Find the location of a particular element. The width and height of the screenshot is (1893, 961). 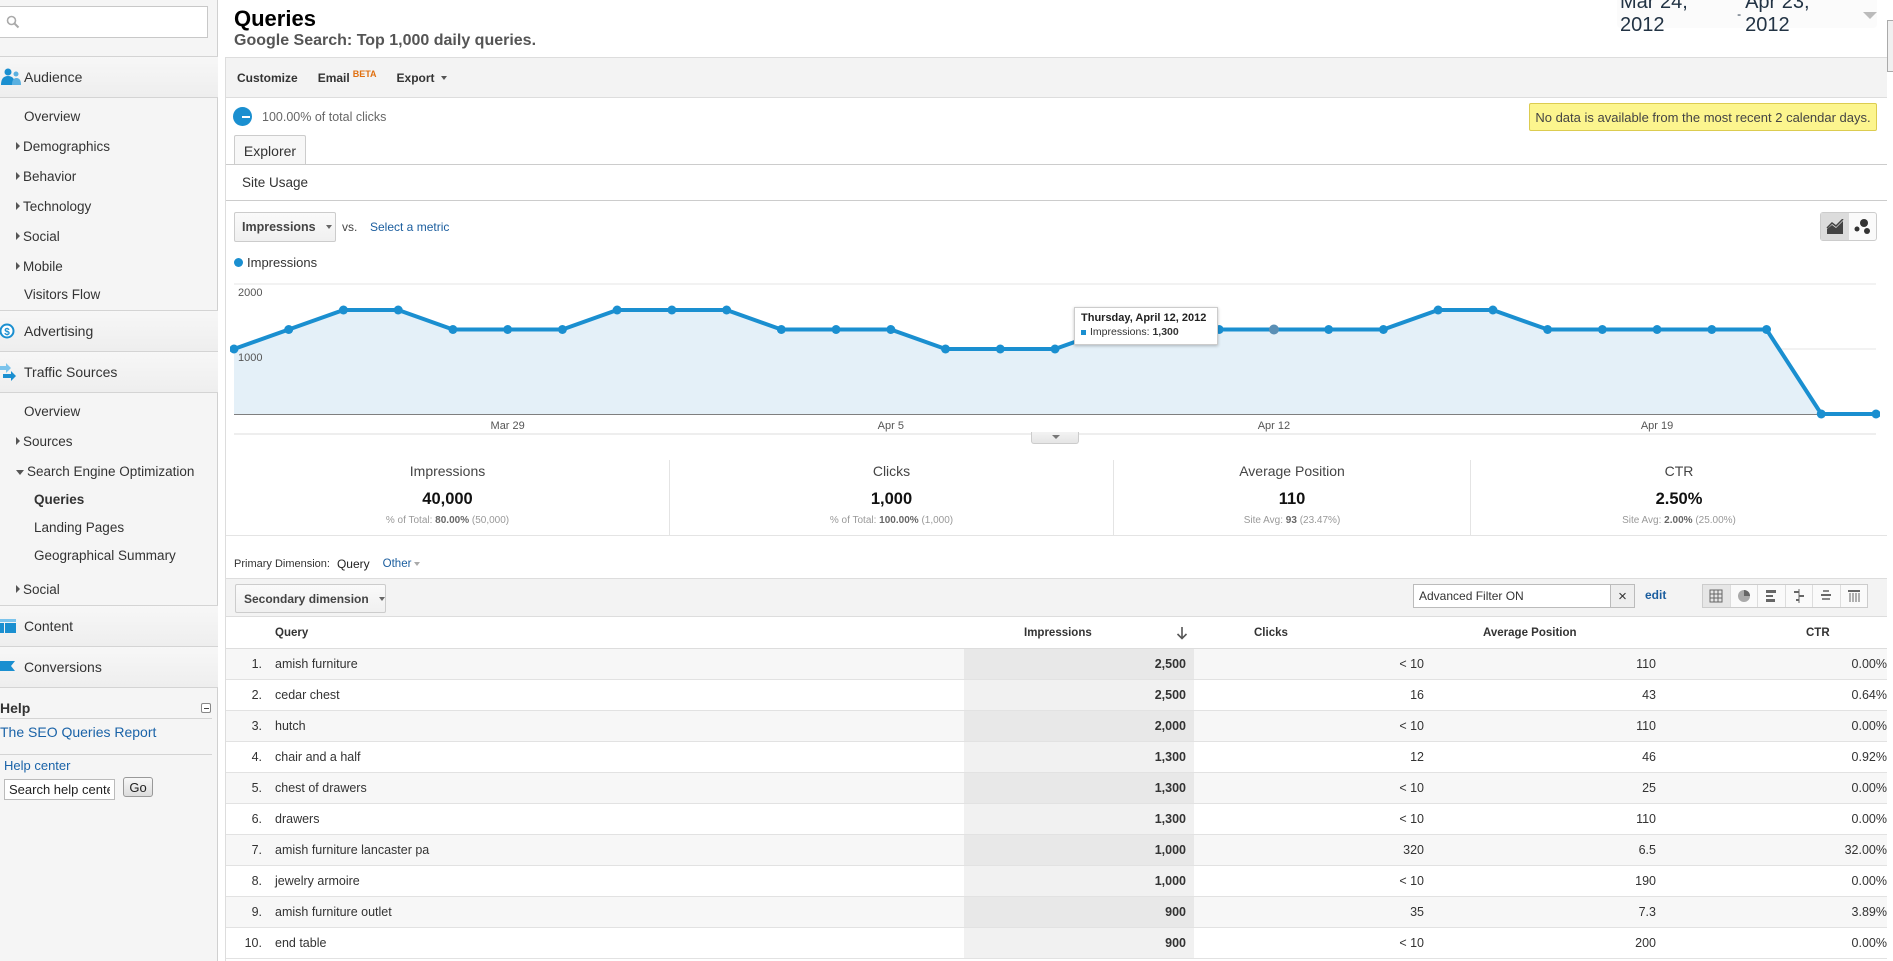

help-search-input is located at coordinates (59, 789).